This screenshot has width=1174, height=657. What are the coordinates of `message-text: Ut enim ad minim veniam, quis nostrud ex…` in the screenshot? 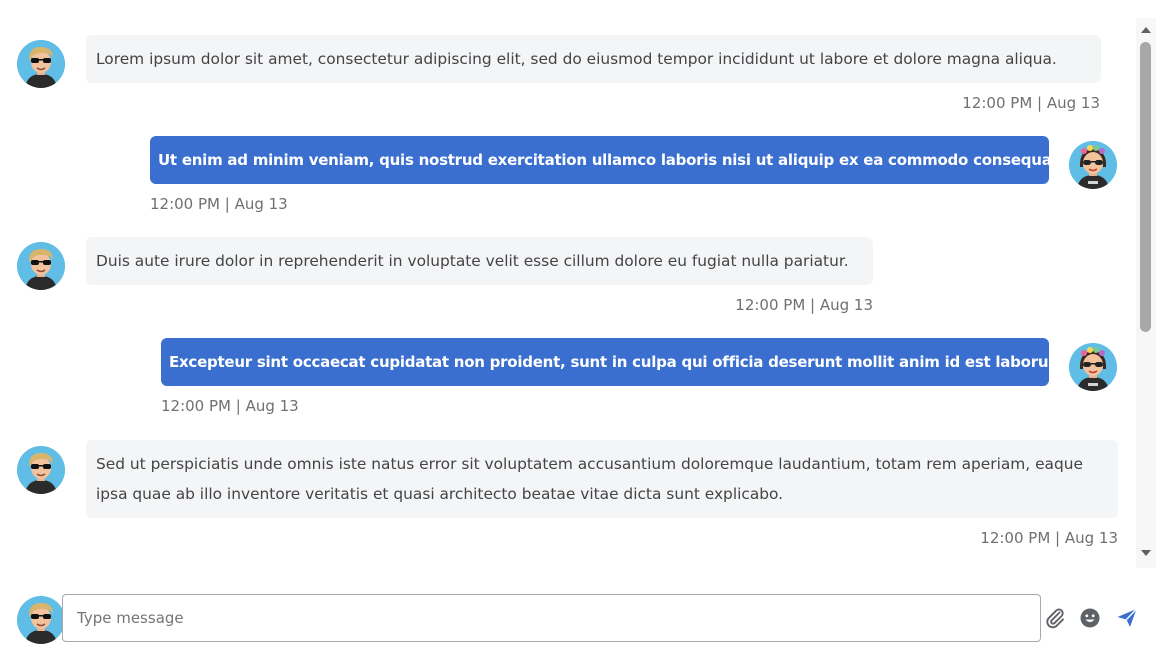 It's located at (611, 160).